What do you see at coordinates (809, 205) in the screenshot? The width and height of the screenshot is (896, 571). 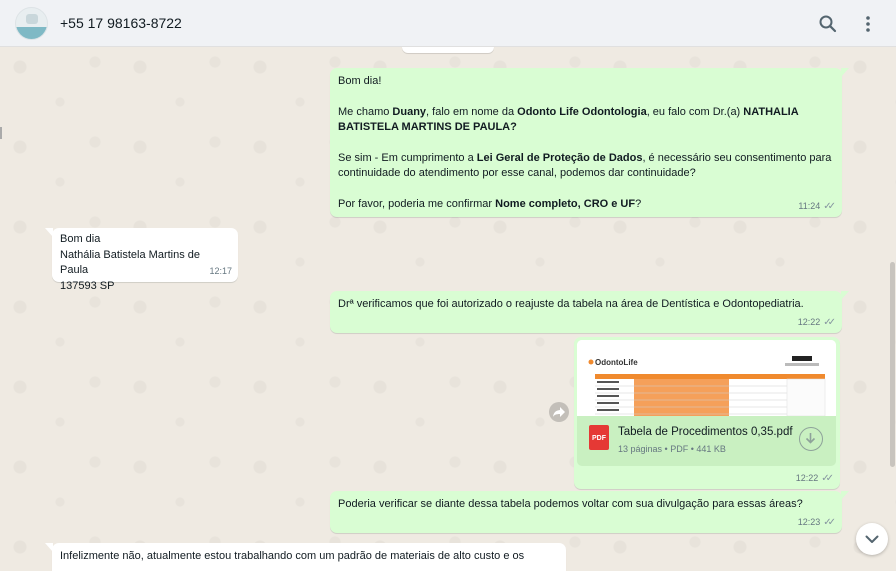 I see `message-time: 11:24` at bounding box center [809, 205].